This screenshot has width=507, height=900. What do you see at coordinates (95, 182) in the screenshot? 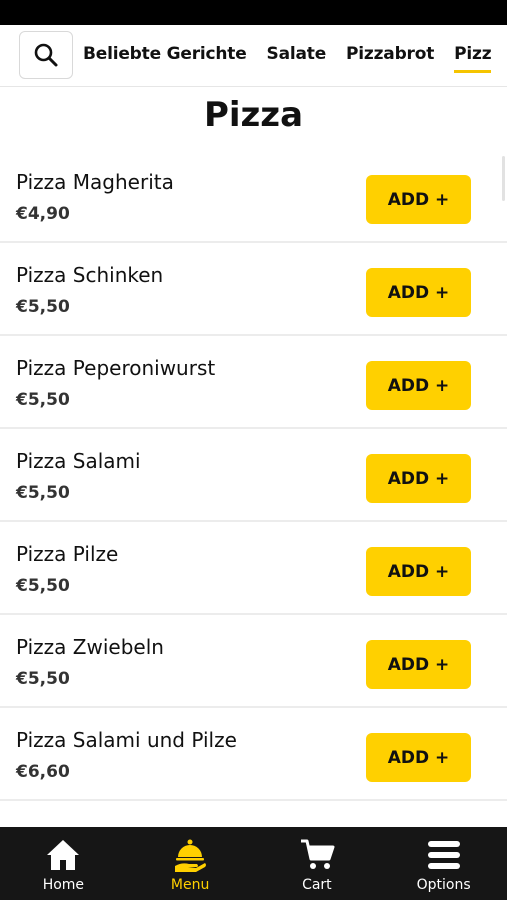
I see `item-name: Pizza Magherita` at bounding box center [95, 182].